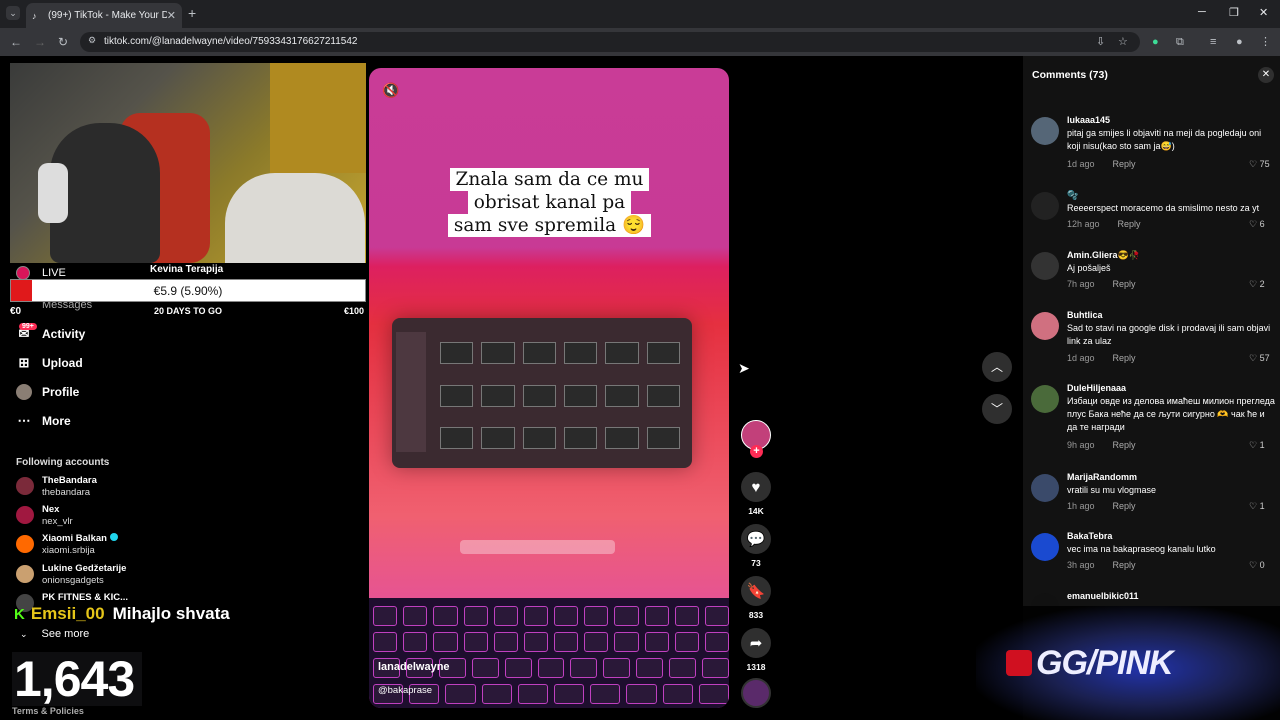 The width and height of the screenshot is (1280, 720). I want to click on see-more-label: See more, so click(65, 634).